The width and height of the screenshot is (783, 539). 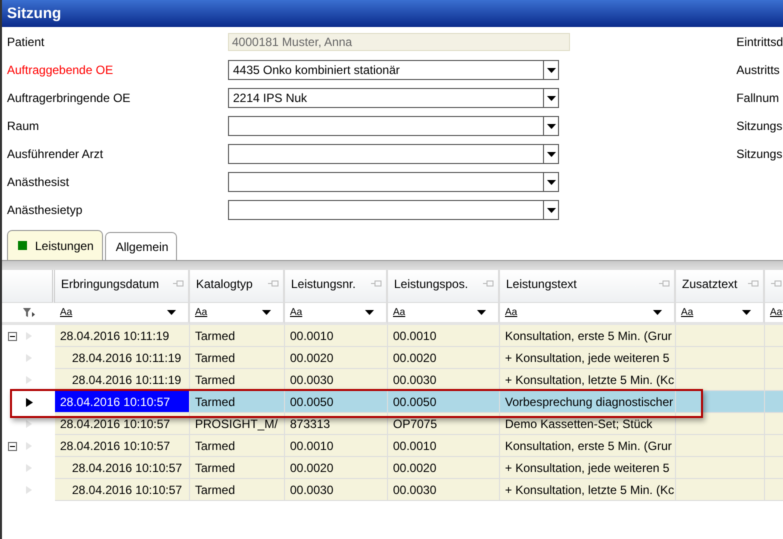 What do you see at coordinates (393, 70) in the screenshot?
I see `dropdown-field: 4435 Onko kombiniert stationär` at bounding box center [393, 70].